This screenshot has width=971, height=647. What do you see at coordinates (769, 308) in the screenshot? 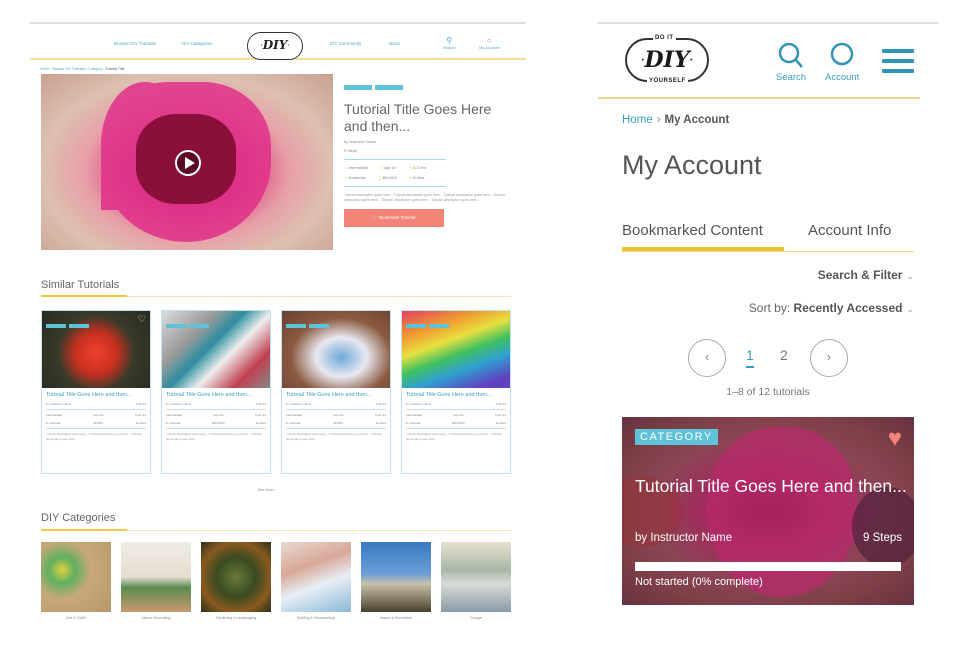
I see `sort-label: Sort by:` at bounding box center [769, 308].